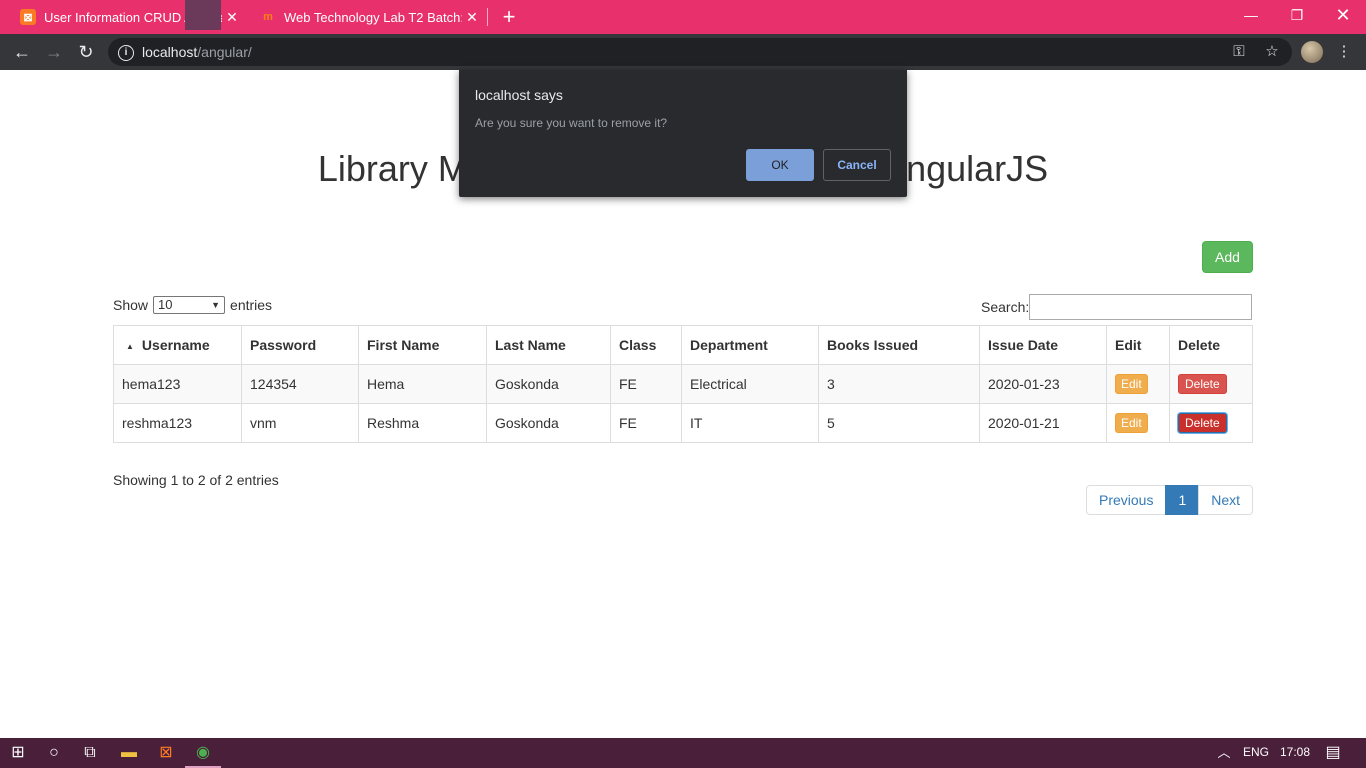 The width and height of the screenshot is (1366, 768). I want to click on cell-password: vnm, so click(300, 423).